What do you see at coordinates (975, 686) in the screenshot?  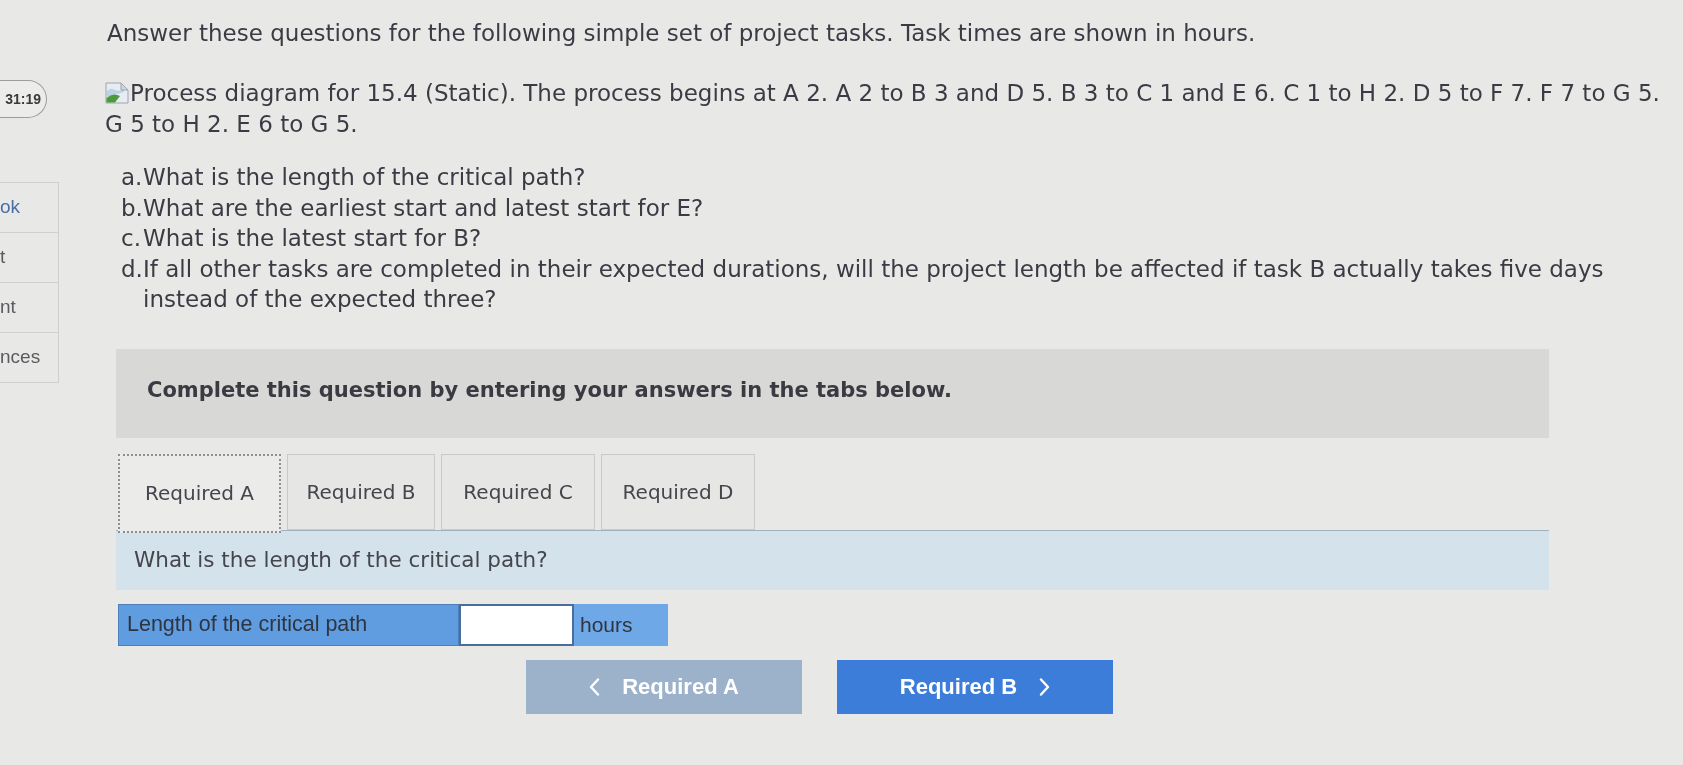 I see `next-tab-button: Required B` at bounding box center [975, 686].